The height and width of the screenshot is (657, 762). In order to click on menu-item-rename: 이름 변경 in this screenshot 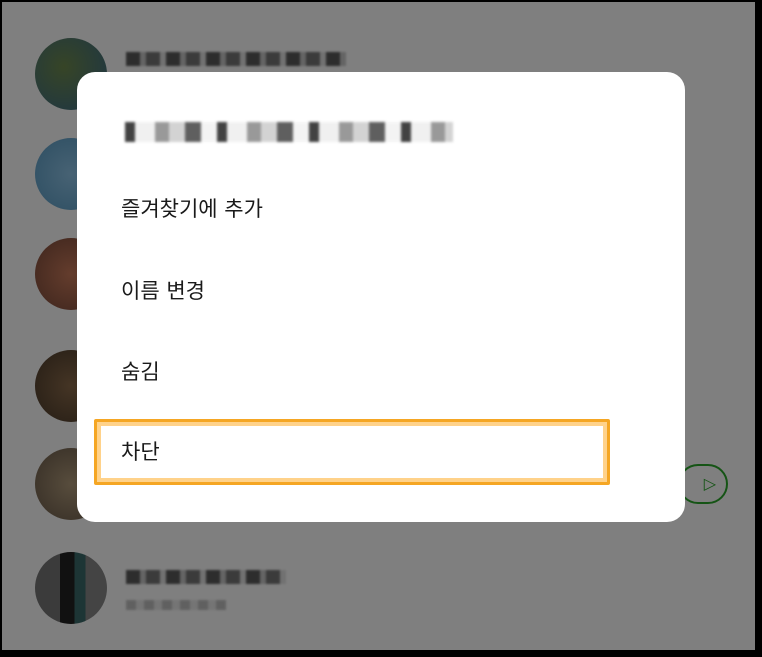, I will do `click(381, 291)`.